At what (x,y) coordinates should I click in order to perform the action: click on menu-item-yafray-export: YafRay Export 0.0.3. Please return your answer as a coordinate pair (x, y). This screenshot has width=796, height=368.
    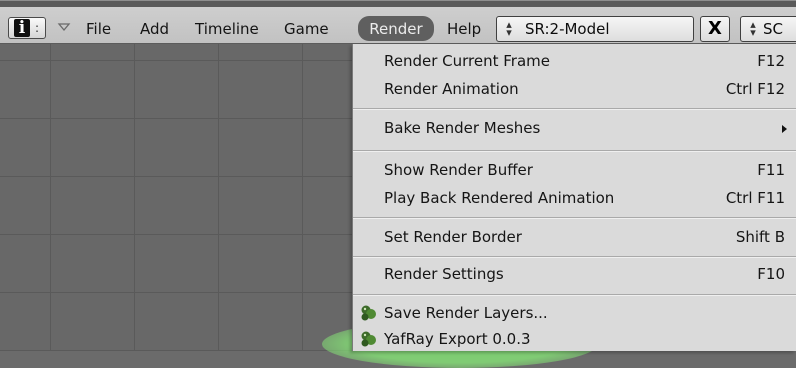
    Looking at the image, I should click on (574, 339).